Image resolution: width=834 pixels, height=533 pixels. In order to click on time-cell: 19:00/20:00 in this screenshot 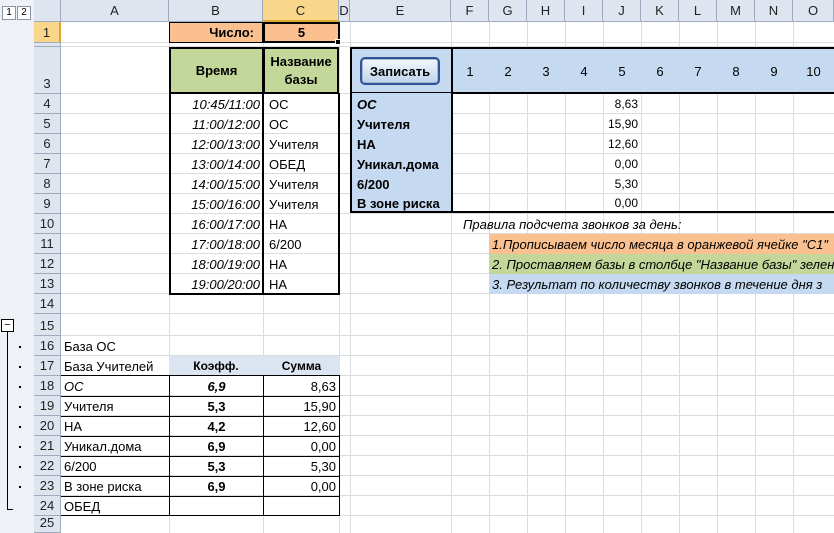, I will do `click(217, 284)`.